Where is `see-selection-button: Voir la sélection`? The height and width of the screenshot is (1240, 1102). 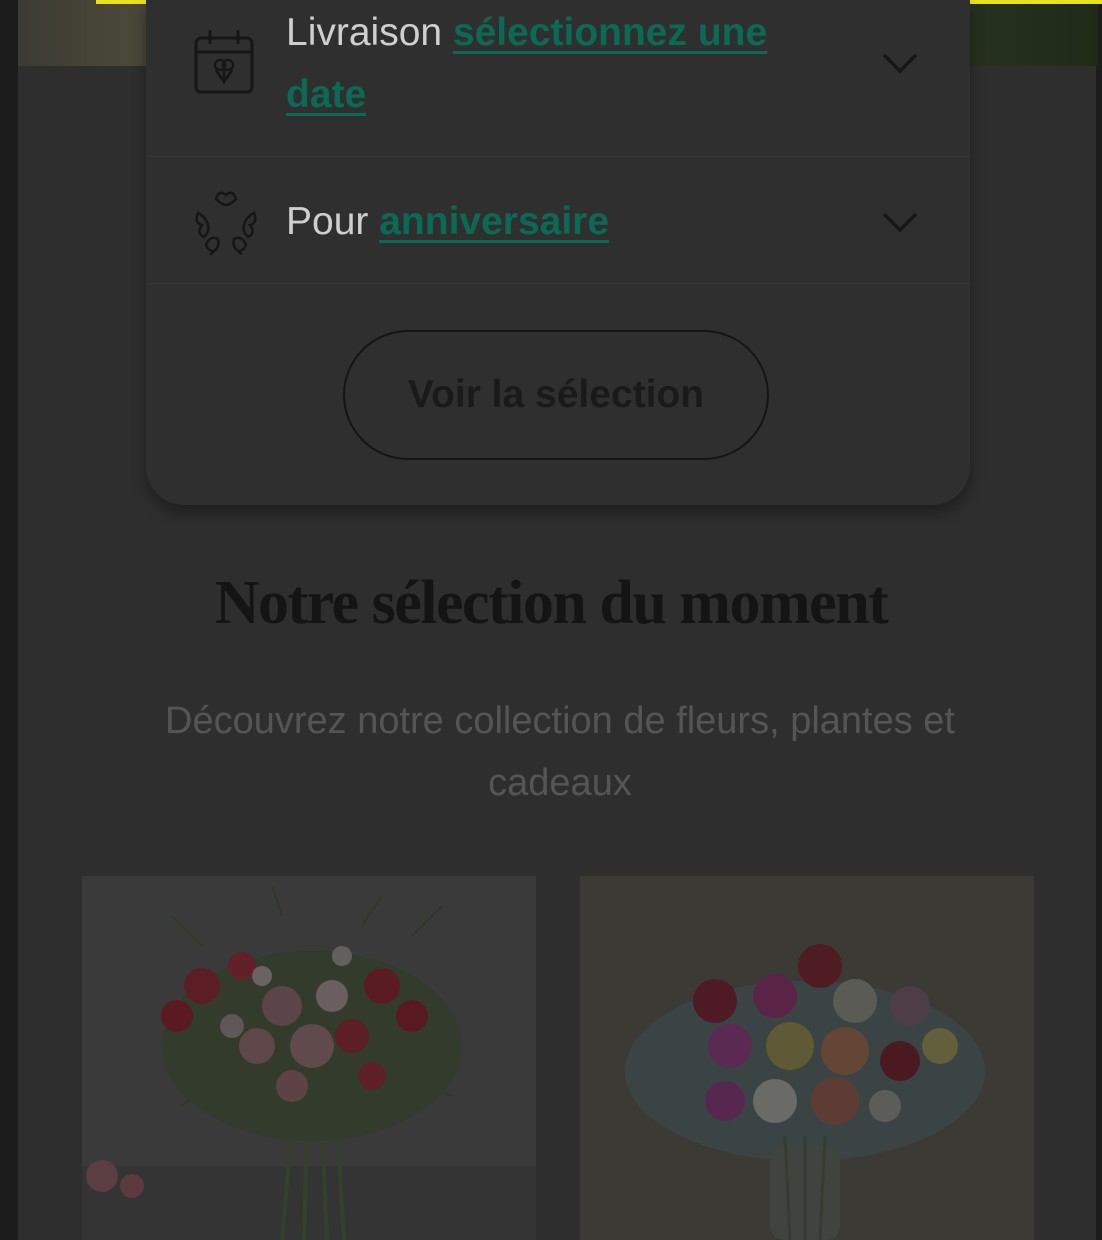
see-selection-button: Voir la sélection is located at coordinates (556, 395).